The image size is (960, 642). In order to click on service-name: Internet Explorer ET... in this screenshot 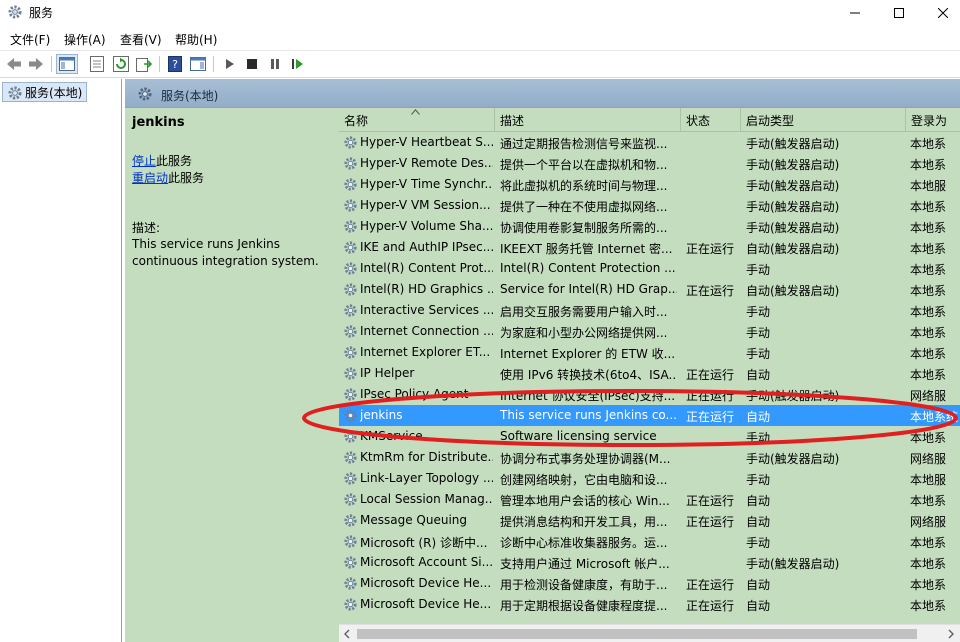, I will do `click(425, 352)`.